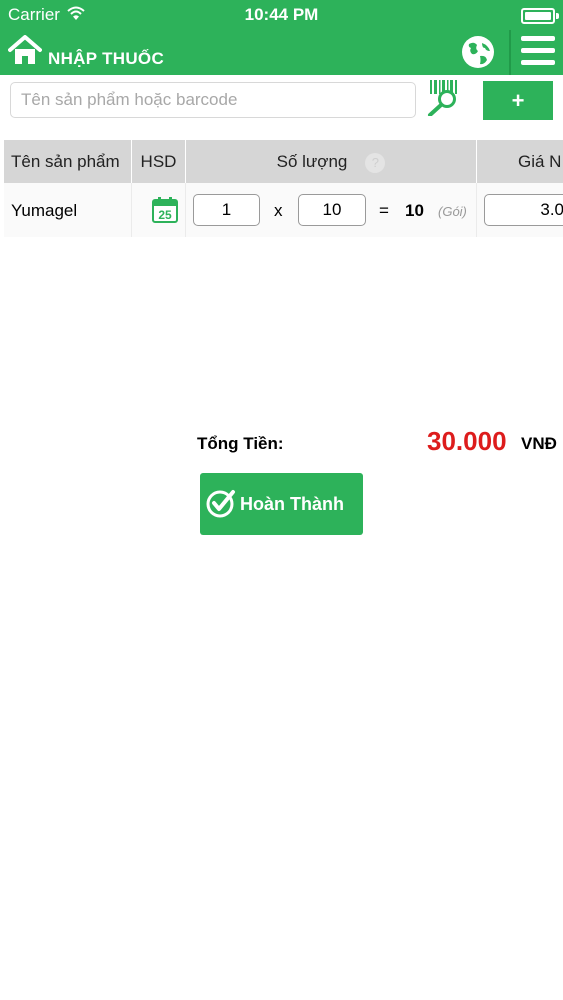 The height and width of the screenshot is (1000, 563). What do you see at coordinates (467, 441) in the screenshot?
I see `total-amount: 30.000` at bounding box center [467, 441].